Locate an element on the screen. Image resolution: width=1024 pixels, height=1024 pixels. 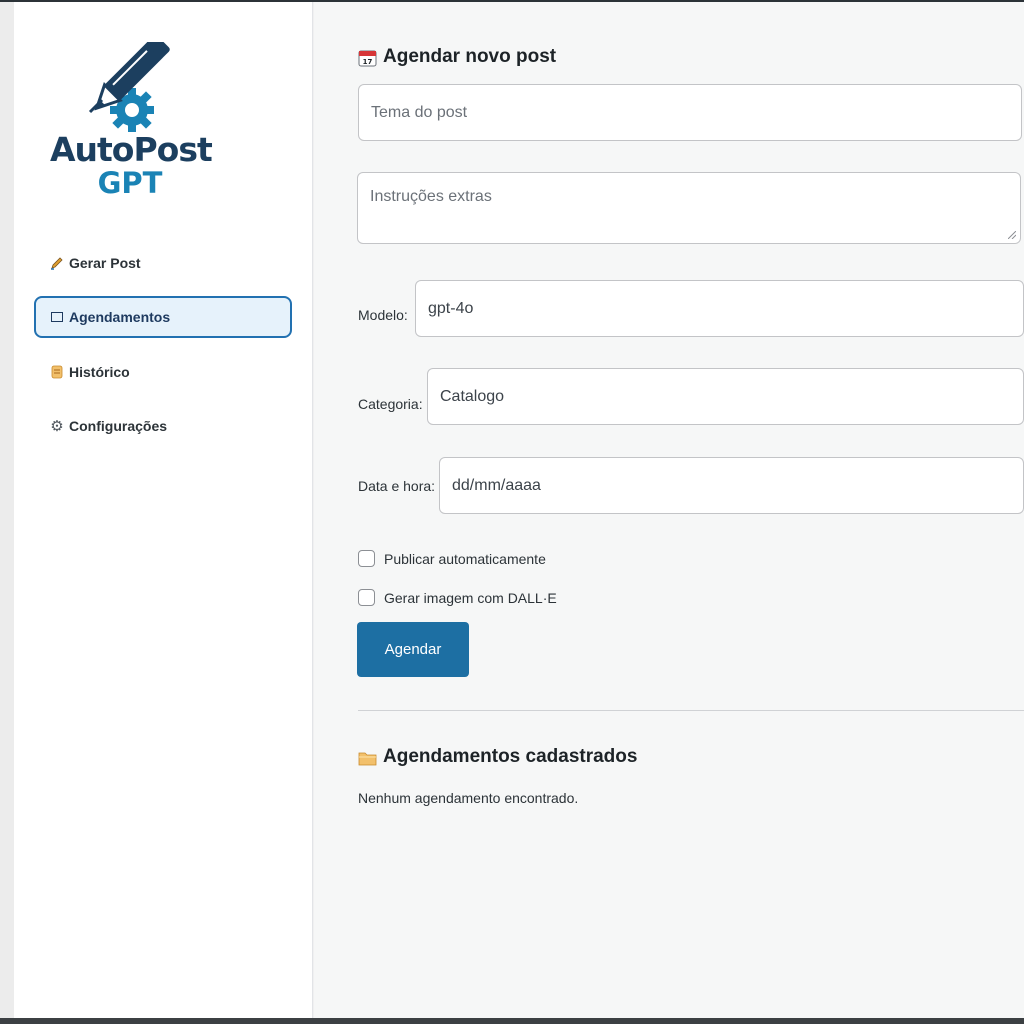
auto-publish-label: Publicar automaticamente is located at coordinates (465, 558).